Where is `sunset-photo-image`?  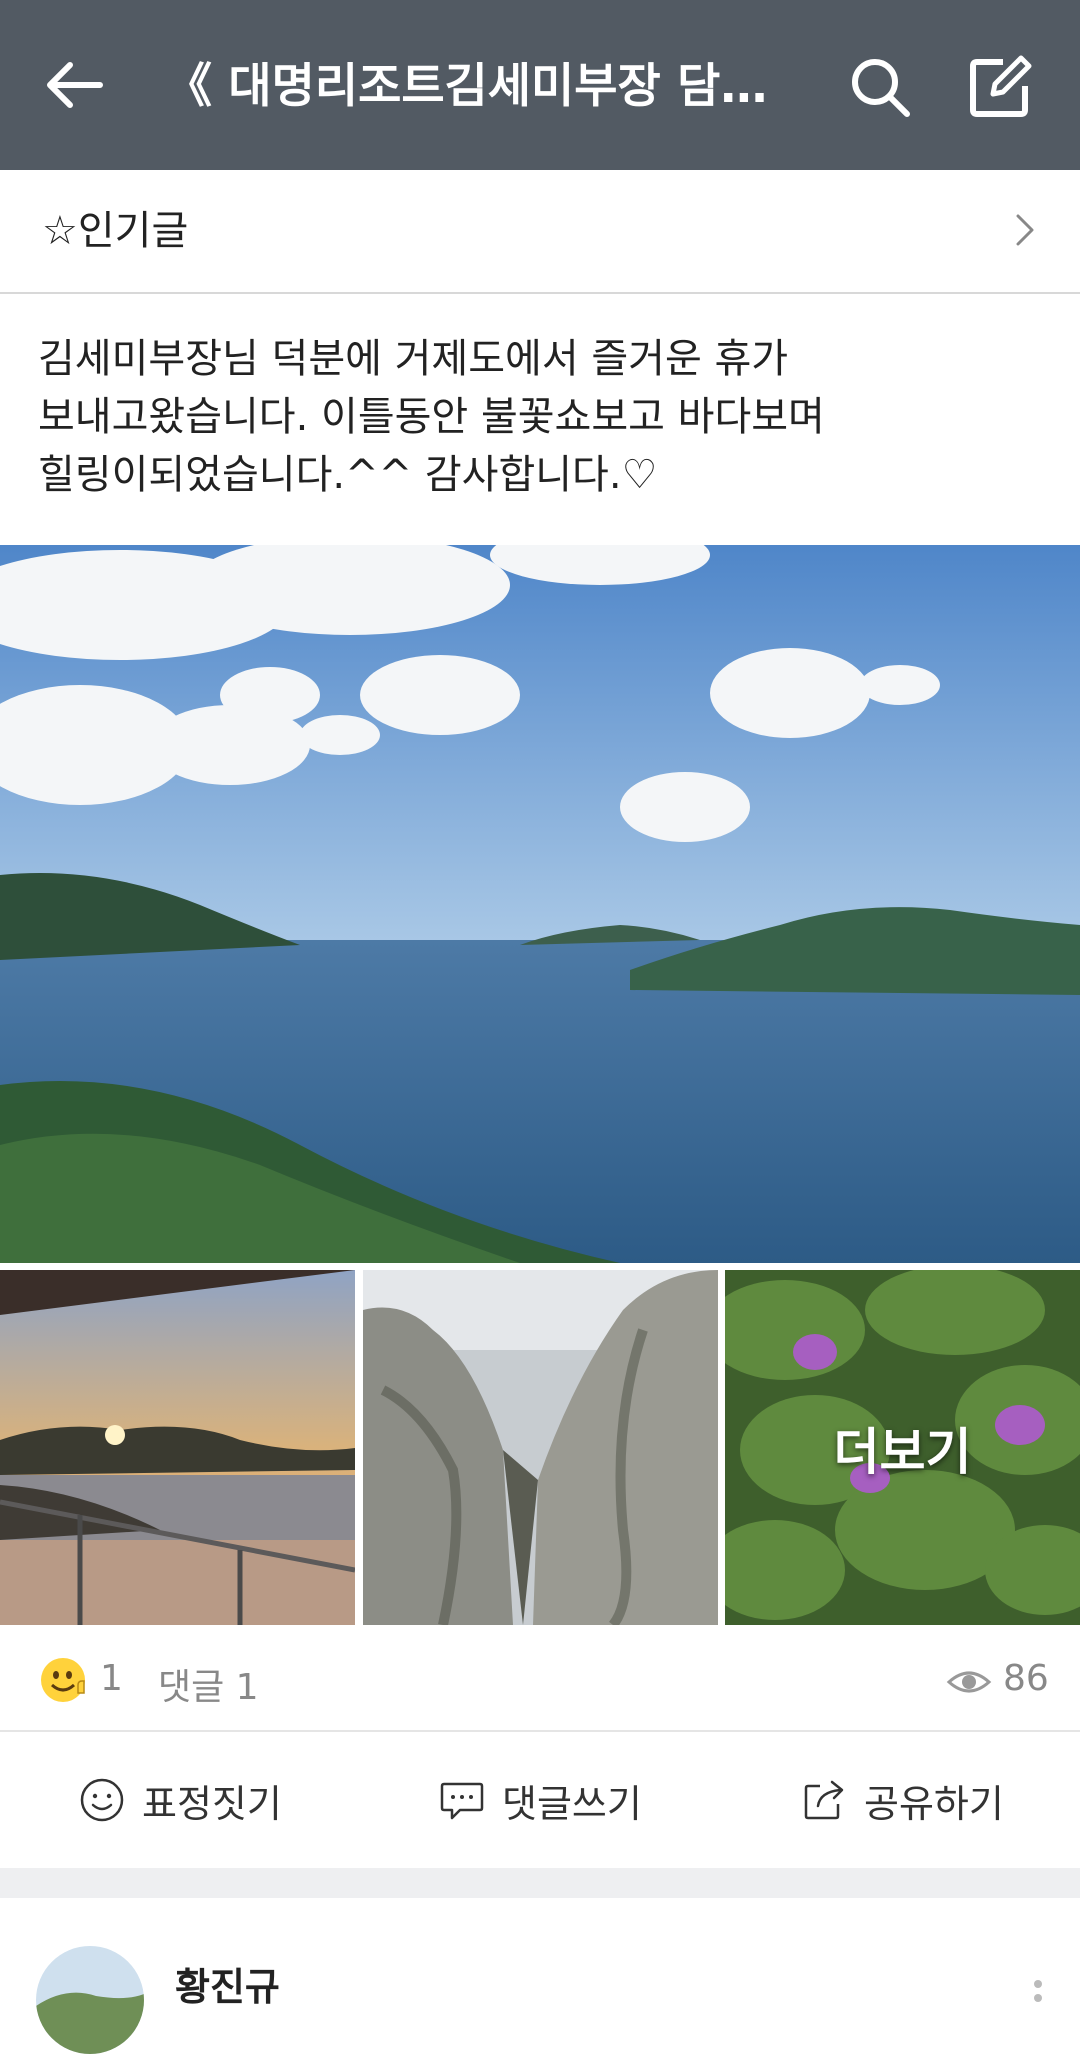
sunset-photo-image is located at coordinates (177, 1447).